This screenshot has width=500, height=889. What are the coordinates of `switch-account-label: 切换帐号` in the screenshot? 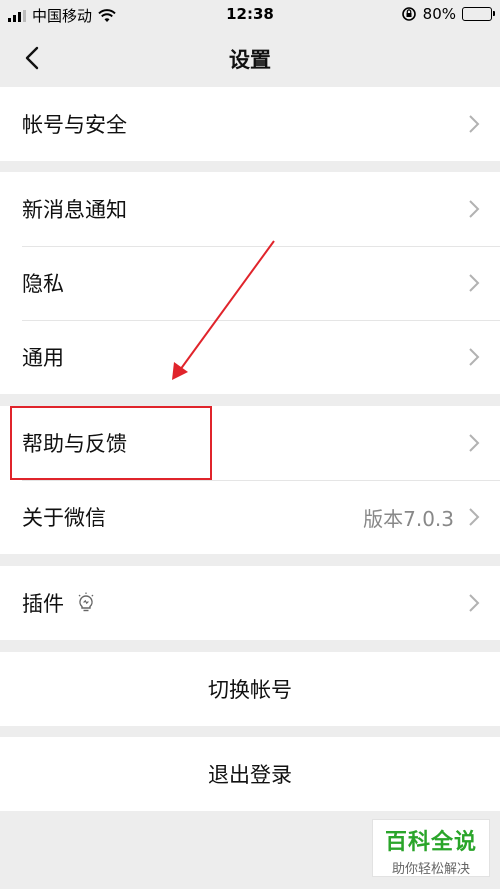 It's located at (250, 690).